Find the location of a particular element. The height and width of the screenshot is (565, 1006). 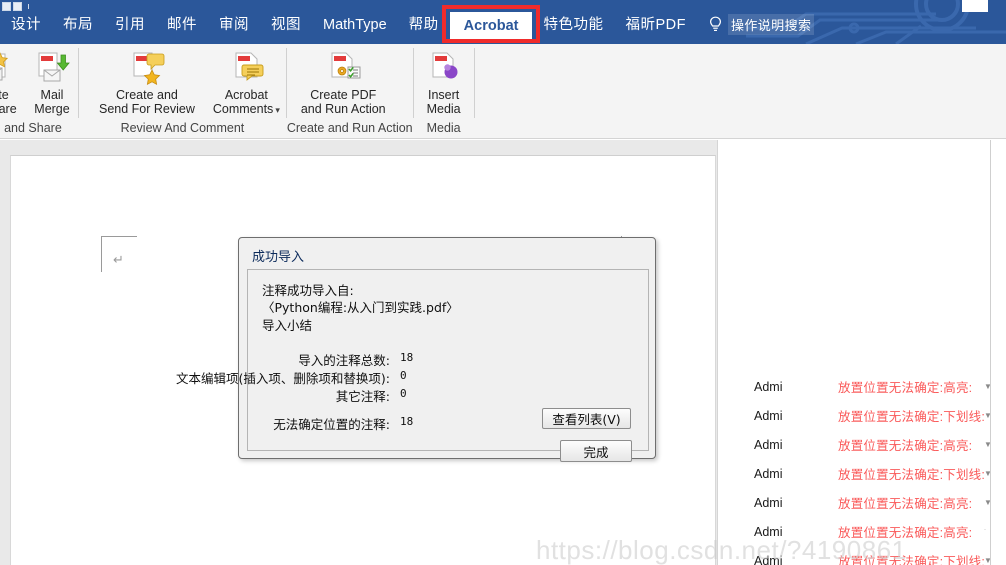

lightbulb-icon is located at coordinates (715, 23).